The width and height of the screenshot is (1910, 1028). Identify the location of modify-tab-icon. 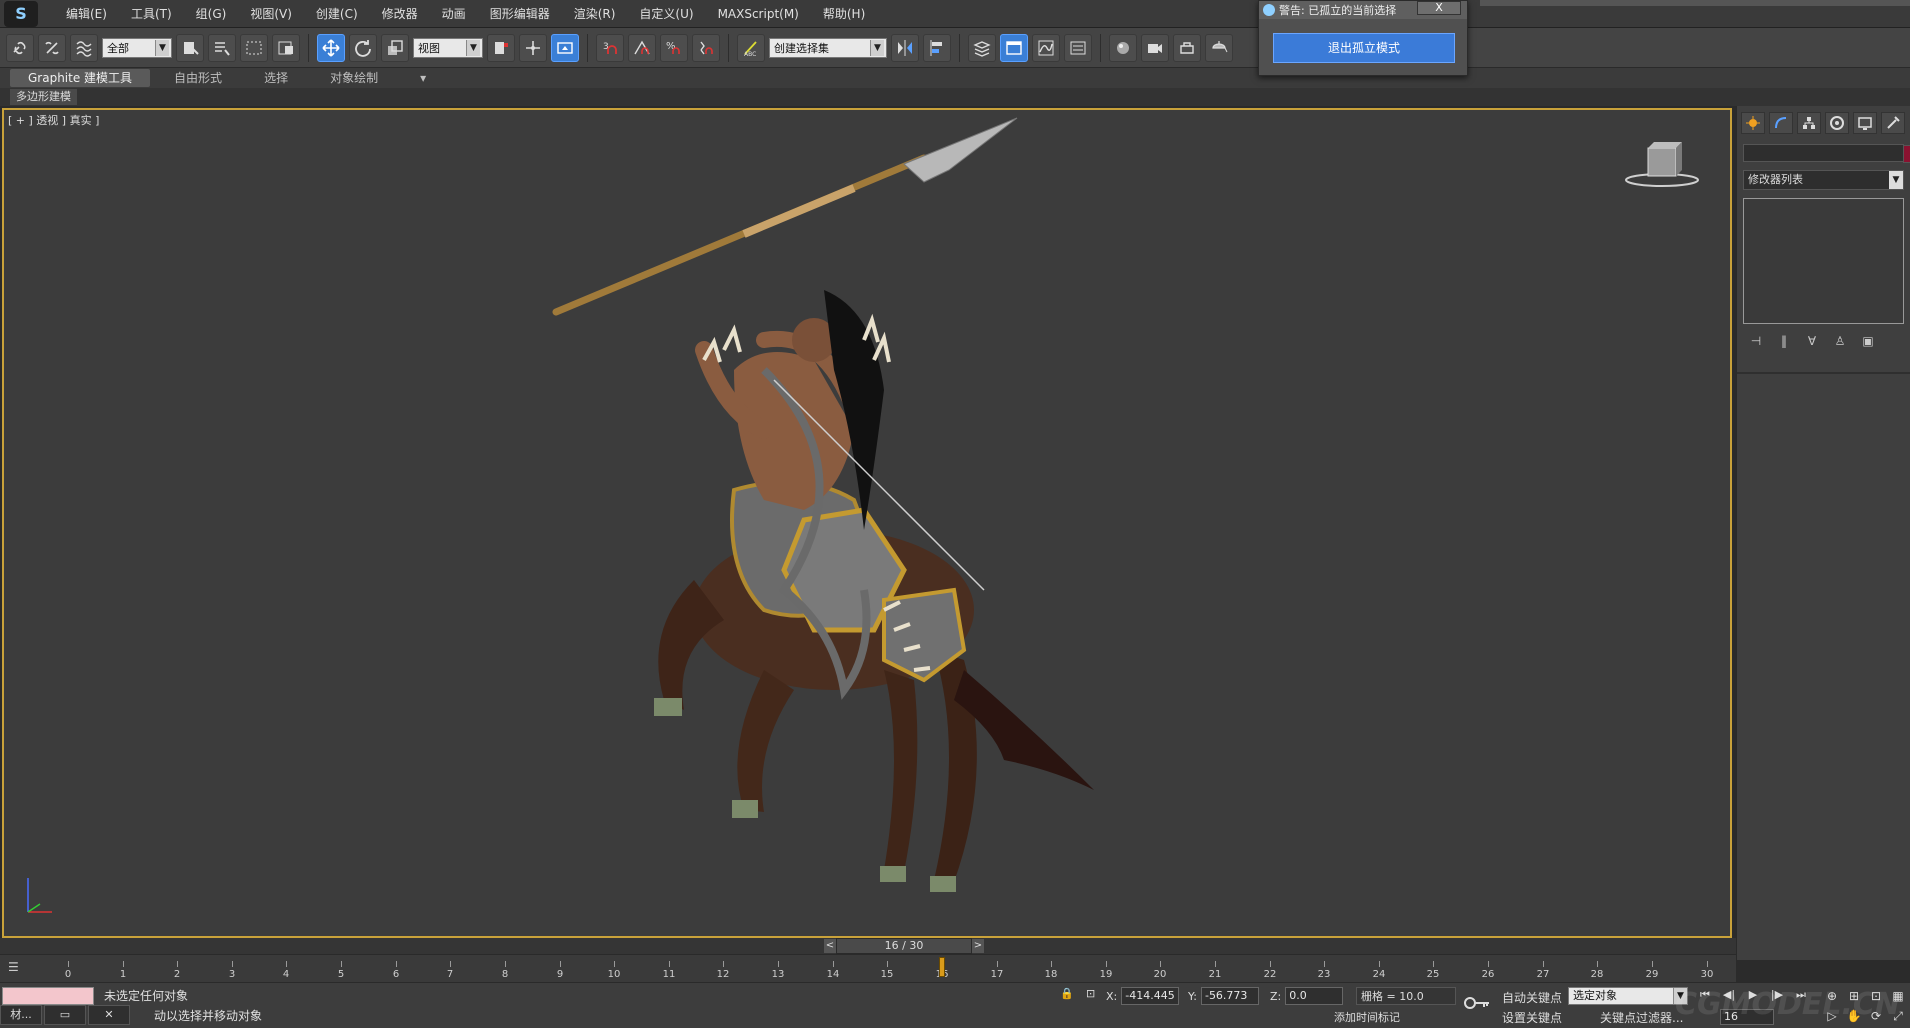
(1781, 123).